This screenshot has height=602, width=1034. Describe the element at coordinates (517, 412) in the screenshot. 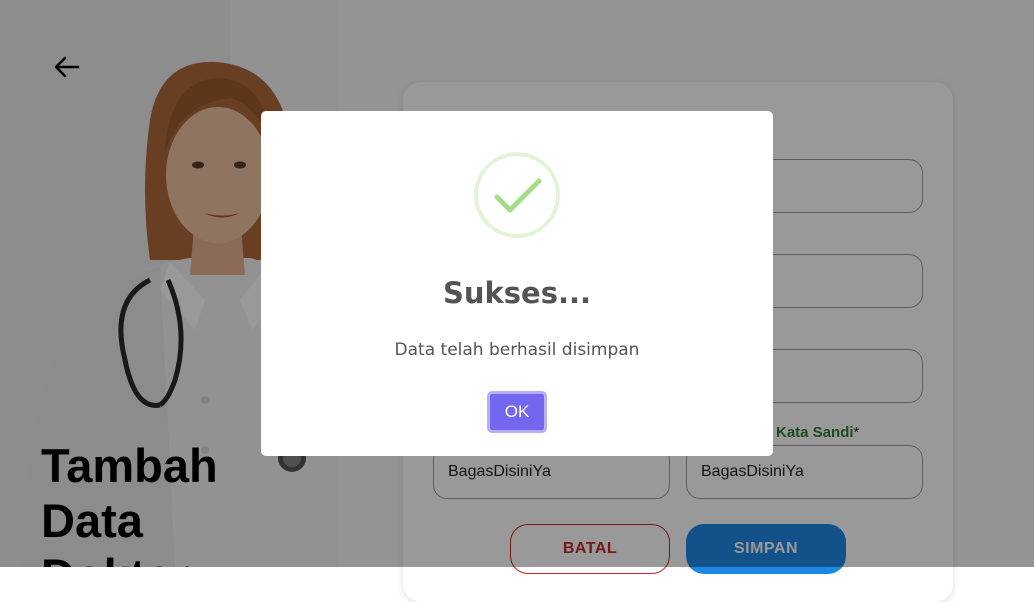

I see `ok-button: OK` at that location.